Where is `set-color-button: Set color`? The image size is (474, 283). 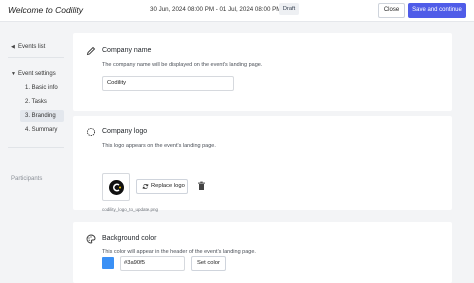 set-color-button: Set color is located at coordinates (208, 263).